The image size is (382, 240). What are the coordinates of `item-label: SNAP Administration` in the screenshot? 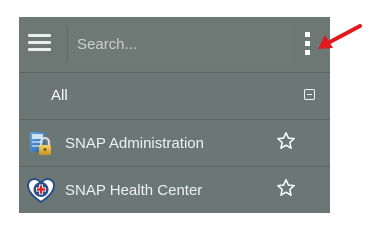 It's located at (134, 143).